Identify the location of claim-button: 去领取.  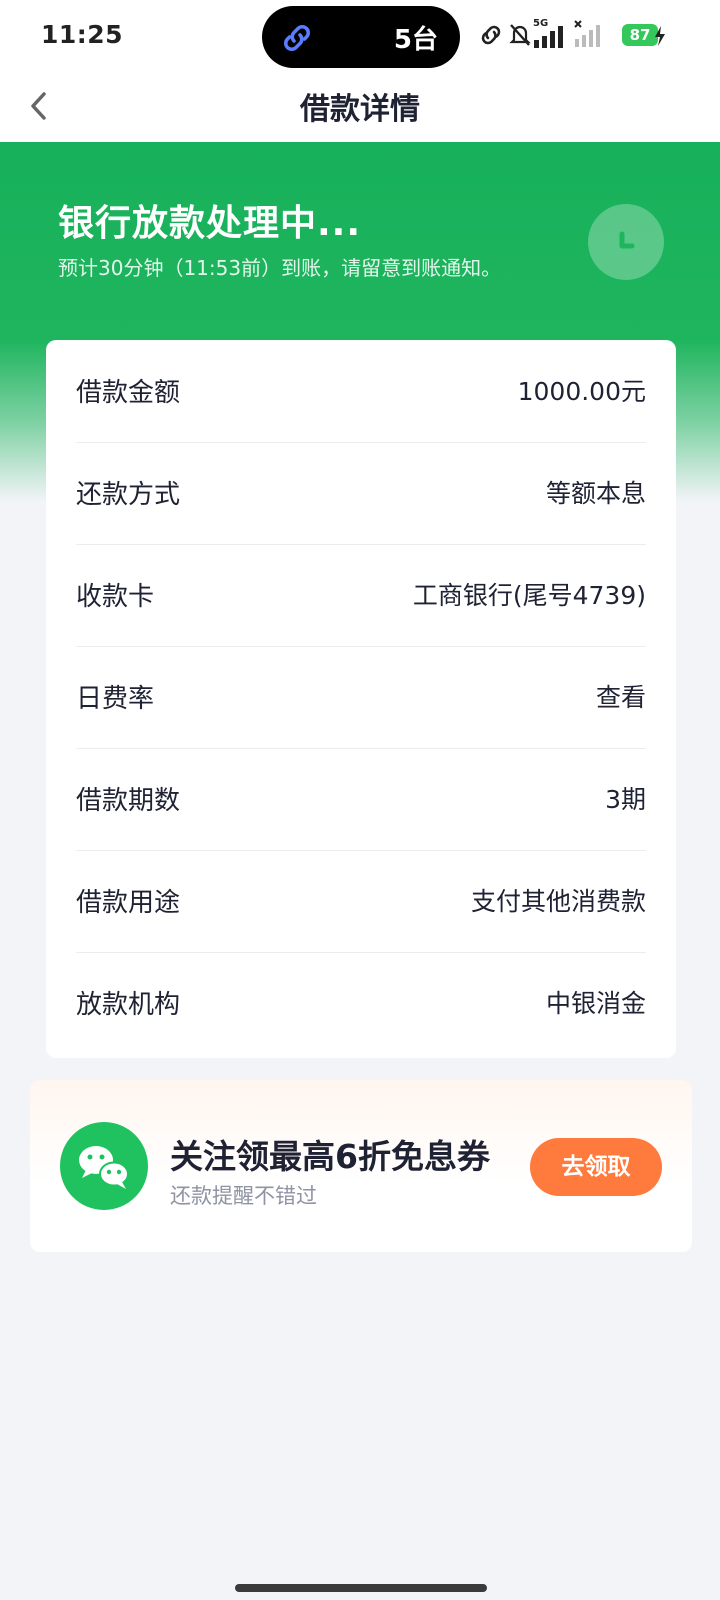
(596, 1167).